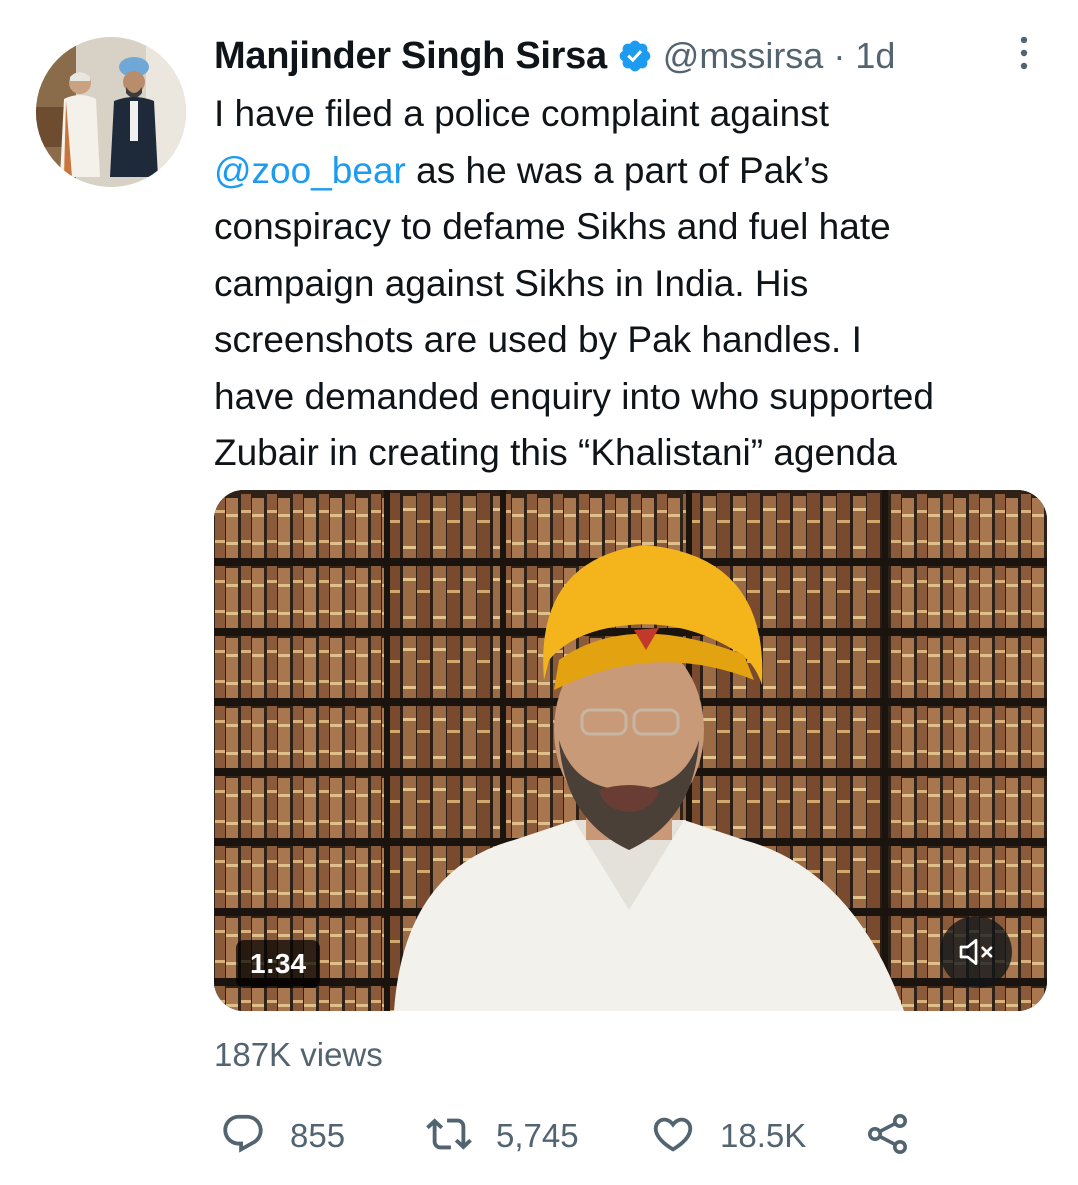 This screenshot has width=1078, height=1185. What do you see at coordinates (318, 1135) in the screenshot?
I see `reply-count: 855` at bounding box center [318, 1135].